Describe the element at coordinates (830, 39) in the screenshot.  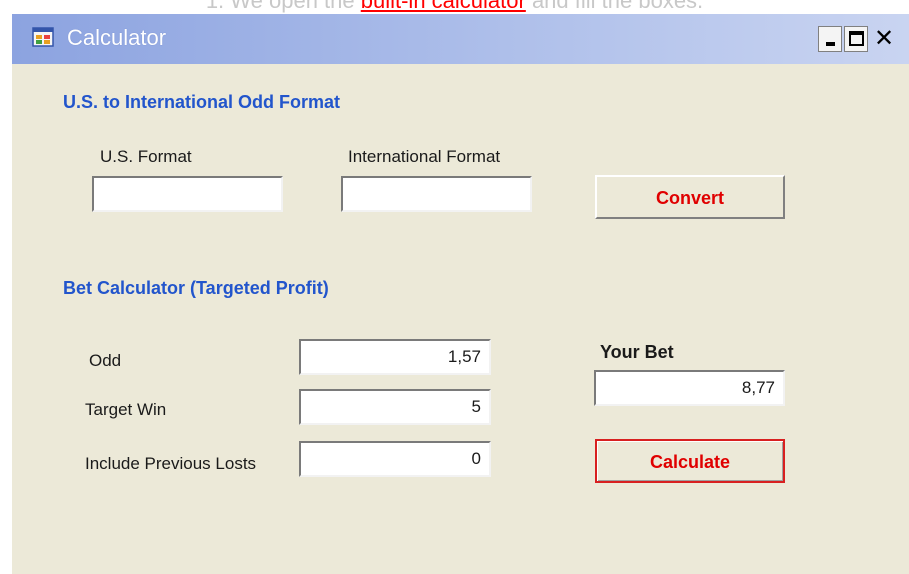
I see `minimize-button` at that location.